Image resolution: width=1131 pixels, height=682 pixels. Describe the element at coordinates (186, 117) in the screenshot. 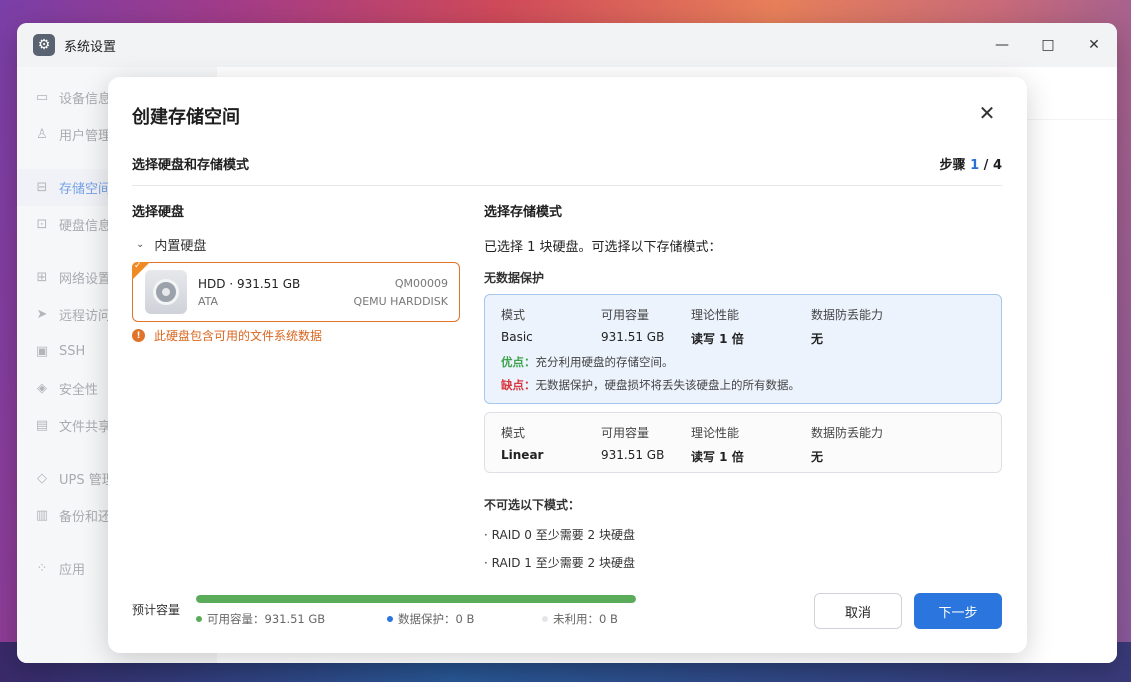

I see `dialog-title: 创建存储空间` at that location.